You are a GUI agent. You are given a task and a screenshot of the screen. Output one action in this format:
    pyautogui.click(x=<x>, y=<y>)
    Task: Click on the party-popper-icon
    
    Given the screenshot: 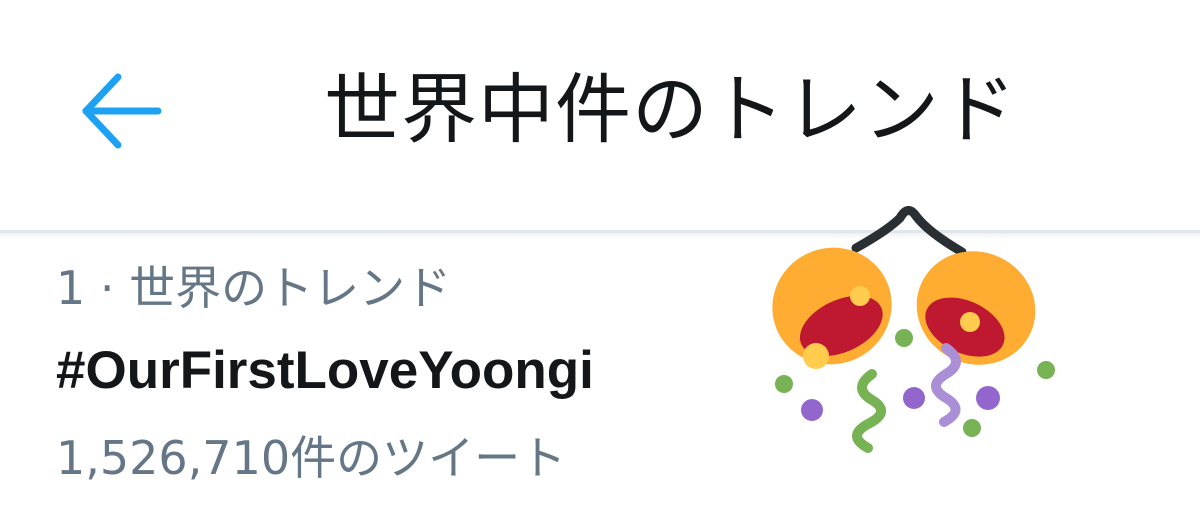 What is the action you would take?
    pyautogui.click(x=913, y=329)
    